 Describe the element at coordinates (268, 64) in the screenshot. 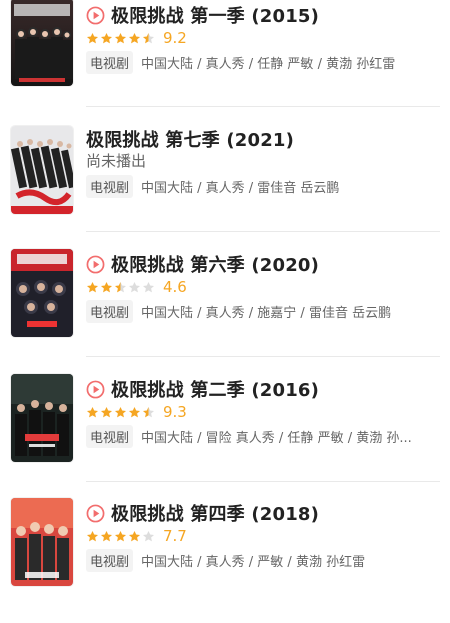

I see `item-meta: 中国大陆 / 真人秀 / 任静 严敏 / 黄渤 孙红雷` at that location.